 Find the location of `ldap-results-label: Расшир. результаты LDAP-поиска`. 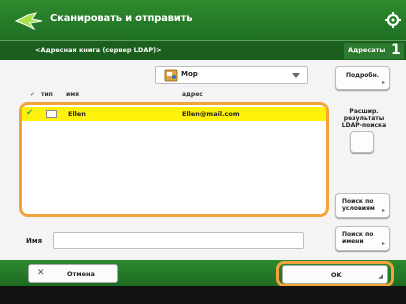

ldap-results-label: Расшир. результаты LDAP-поиска is located at coordinates (364, 118).